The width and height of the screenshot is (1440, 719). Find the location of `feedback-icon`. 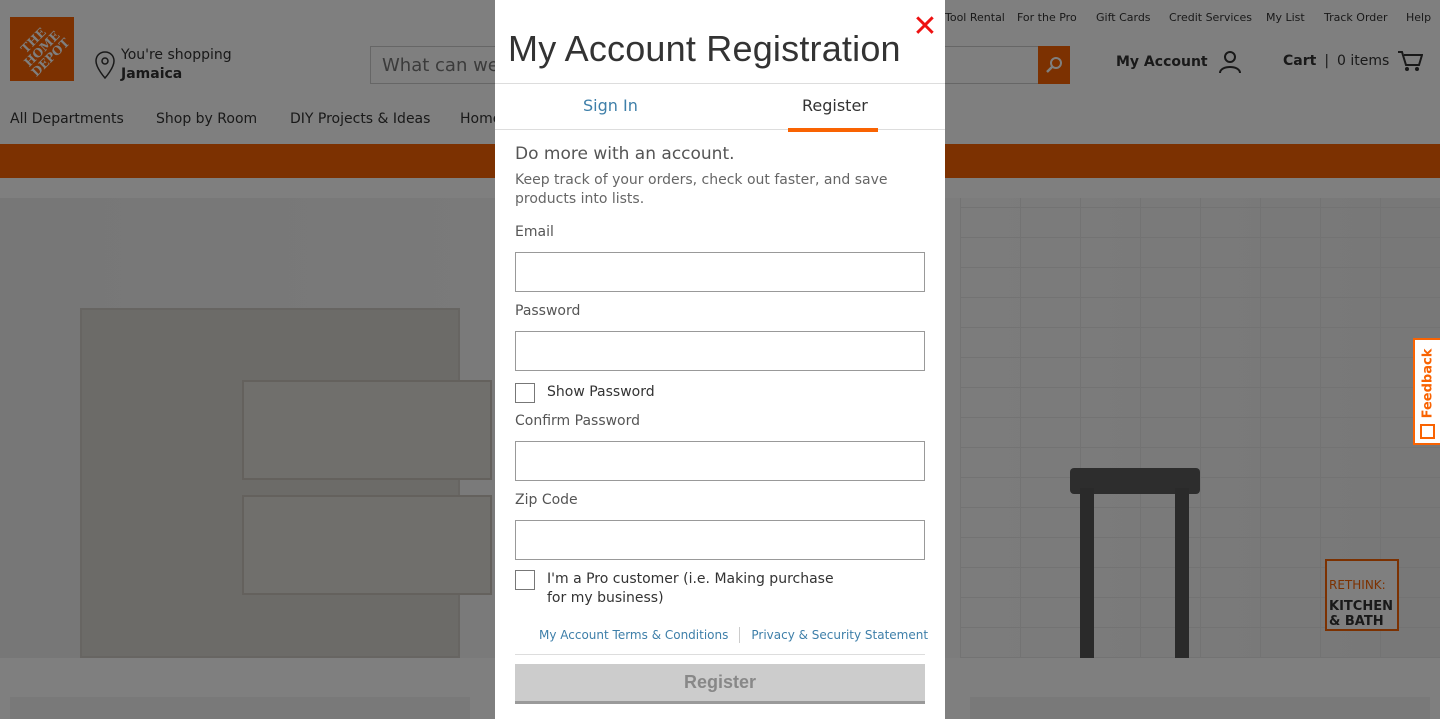

feedback-icon is located at coordinates (1427, 431).